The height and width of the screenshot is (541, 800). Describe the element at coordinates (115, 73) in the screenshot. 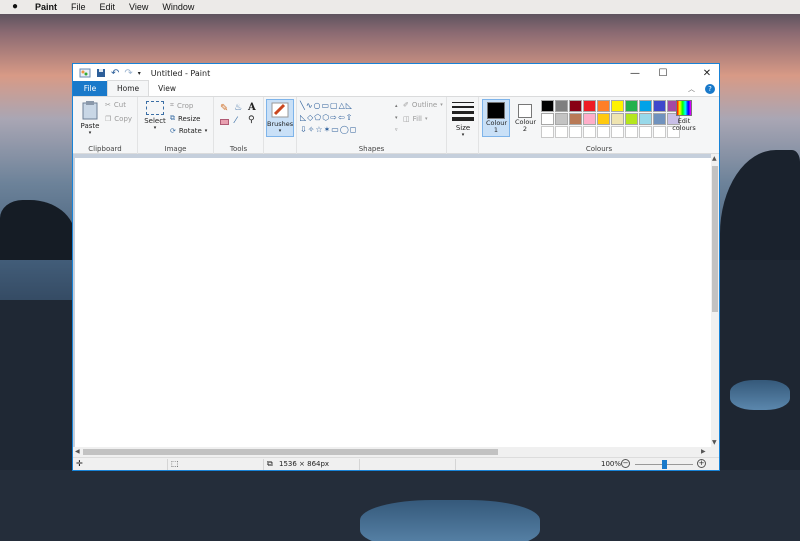

I see `undo-icon: ↶` at that location.